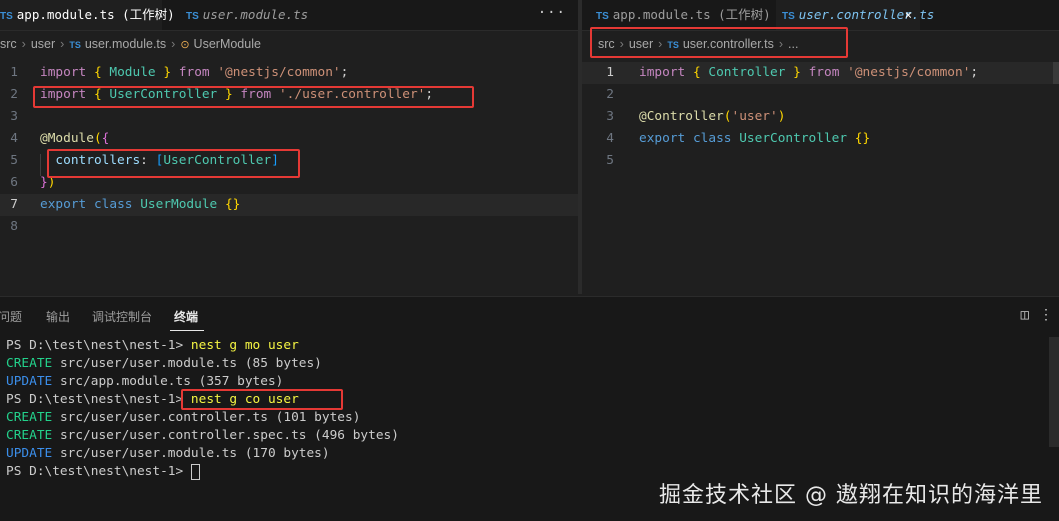 Image resolution: width=1059 pixels, height=521 pixels. Describe the element at coordinates (862, 138) in the screenshot. I see `code-token: {}` at that location.